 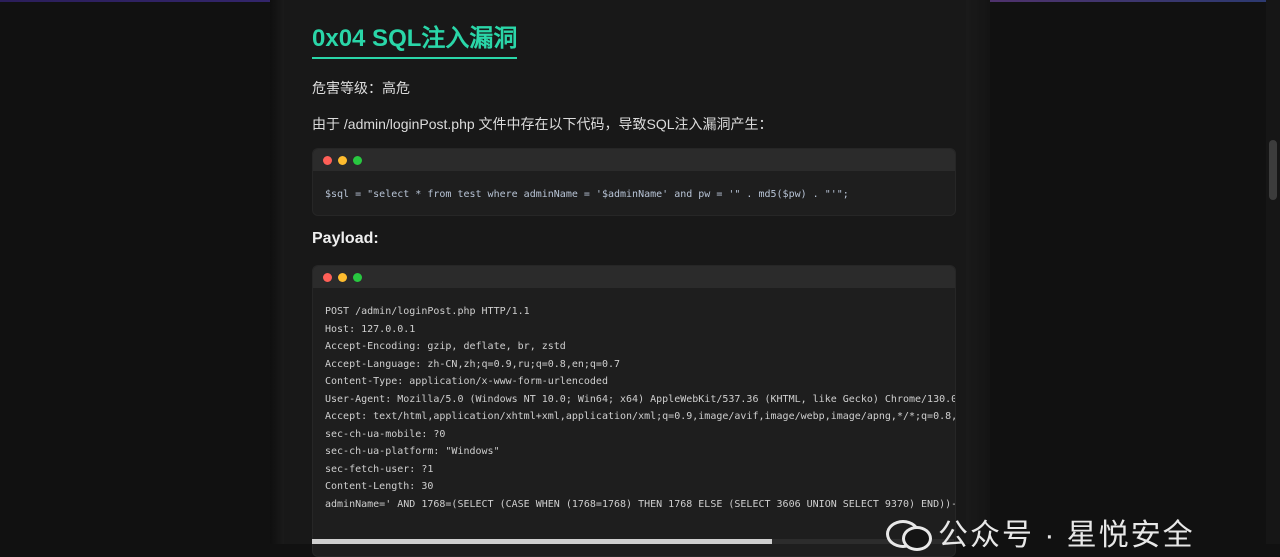 I want to click on code-line: POST /admin/loginPost.php HTTP/1.1, so click(x=427, y=311).